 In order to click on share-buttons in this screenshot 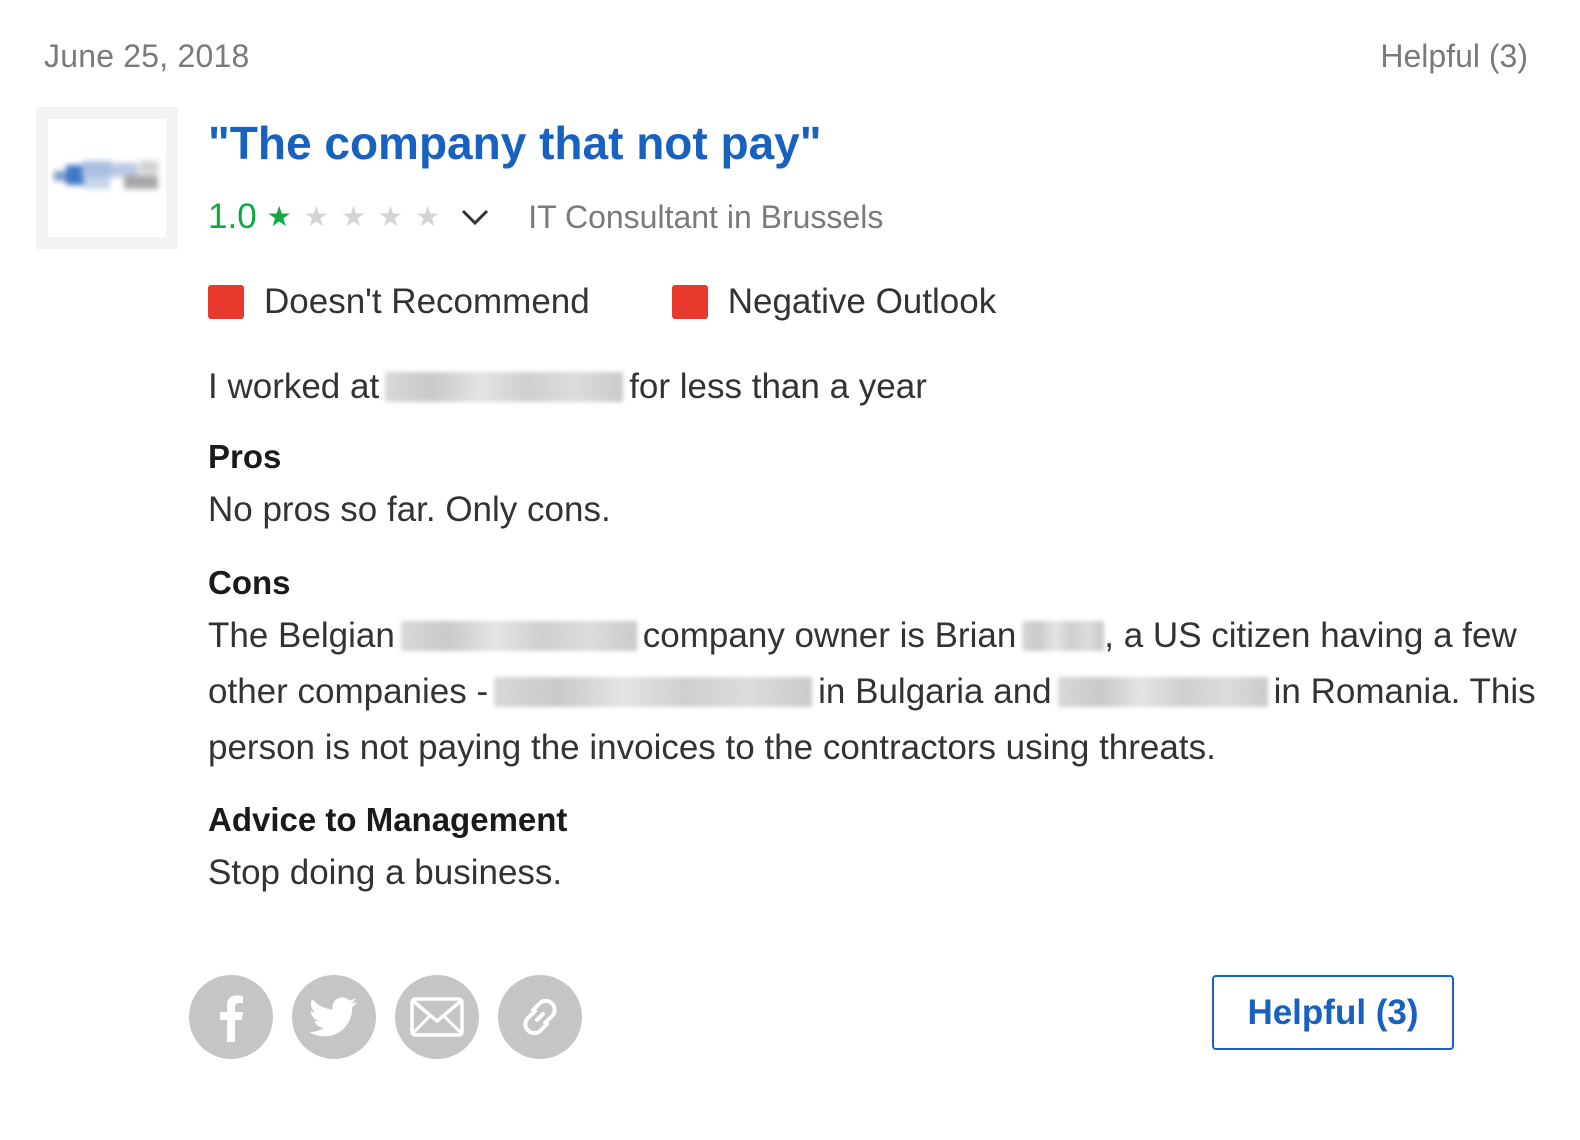, I will do `click(395, 1017)`.